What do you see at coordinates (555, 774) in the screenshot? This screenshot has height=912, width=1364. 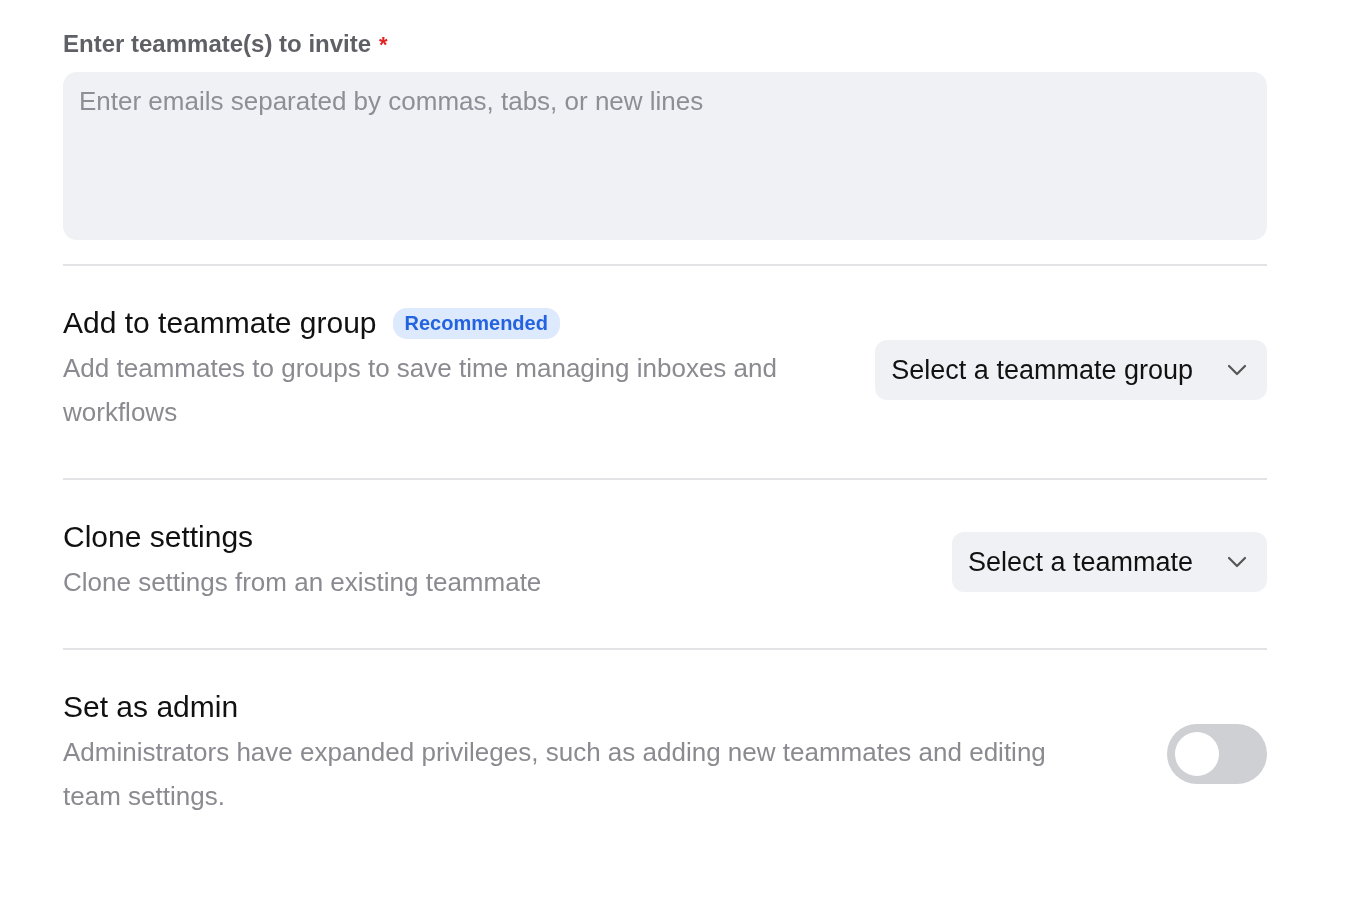 I see `section-description: Administrators have expanded privileges, such as adding new teammates and editing team settings.` at bounding box center [555, 774].